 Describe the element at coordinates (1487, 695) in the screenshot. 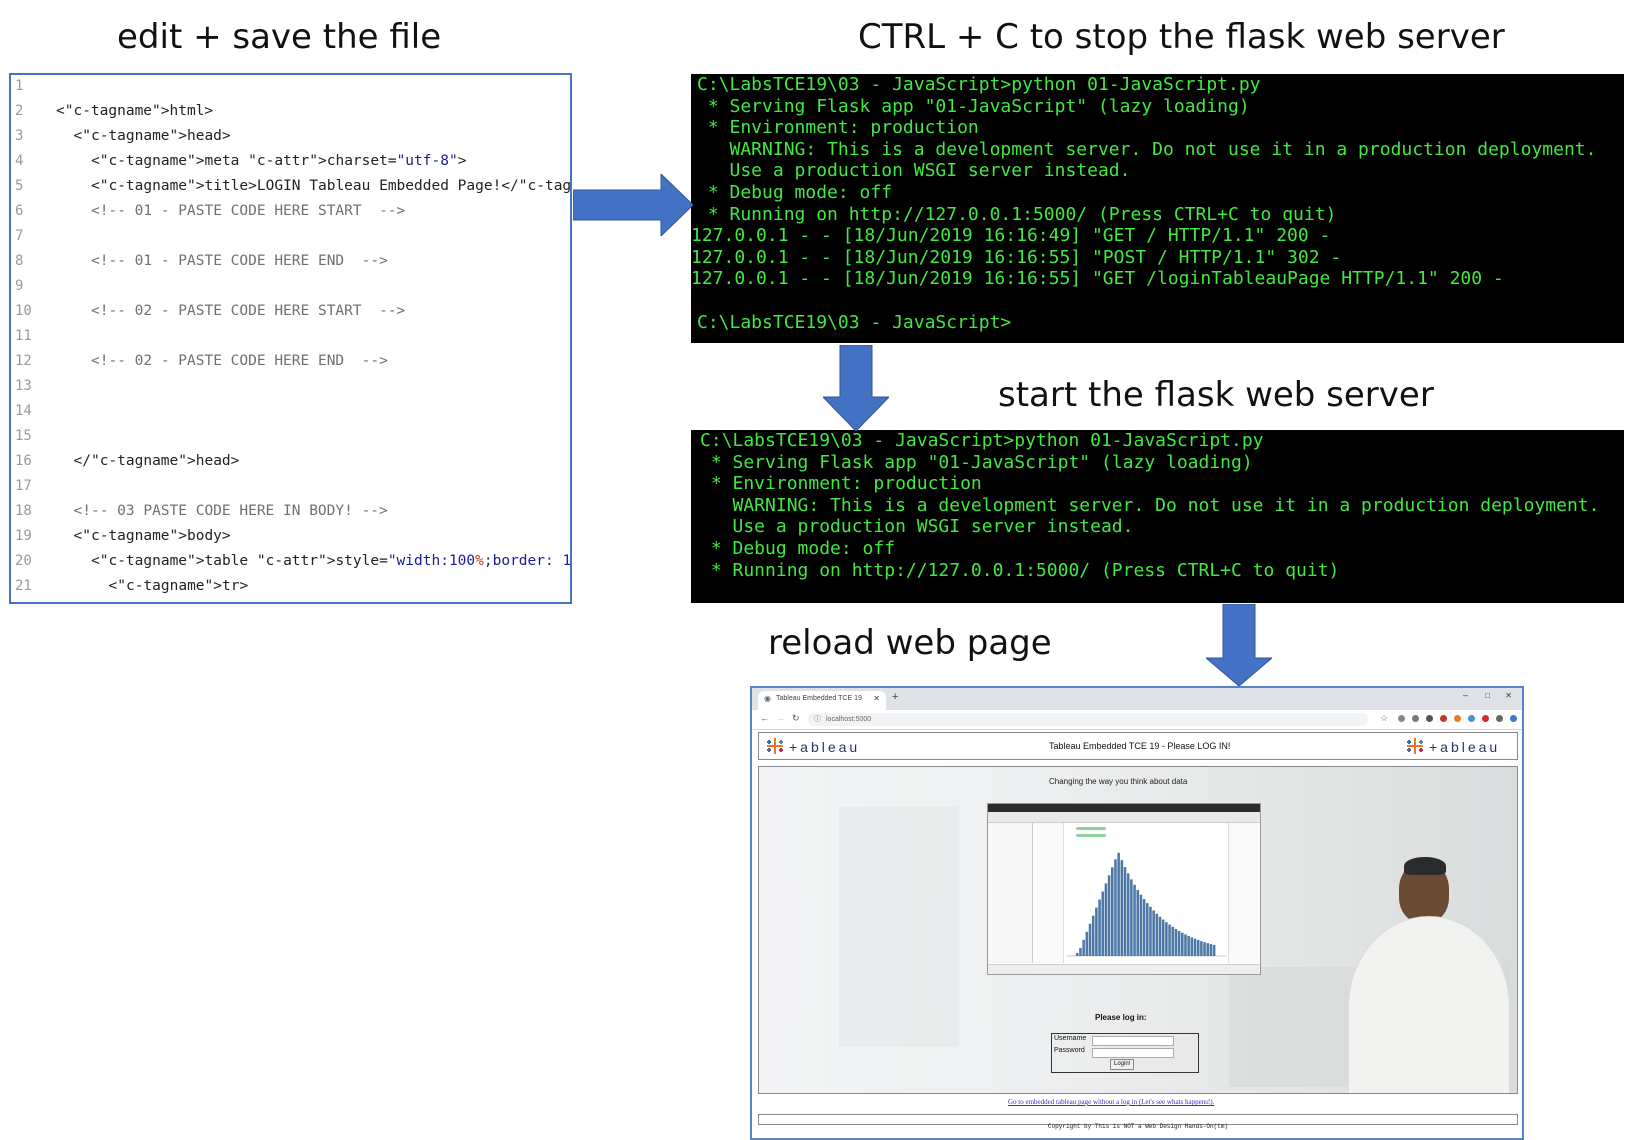

I see `maximize-icon: □` at that location.